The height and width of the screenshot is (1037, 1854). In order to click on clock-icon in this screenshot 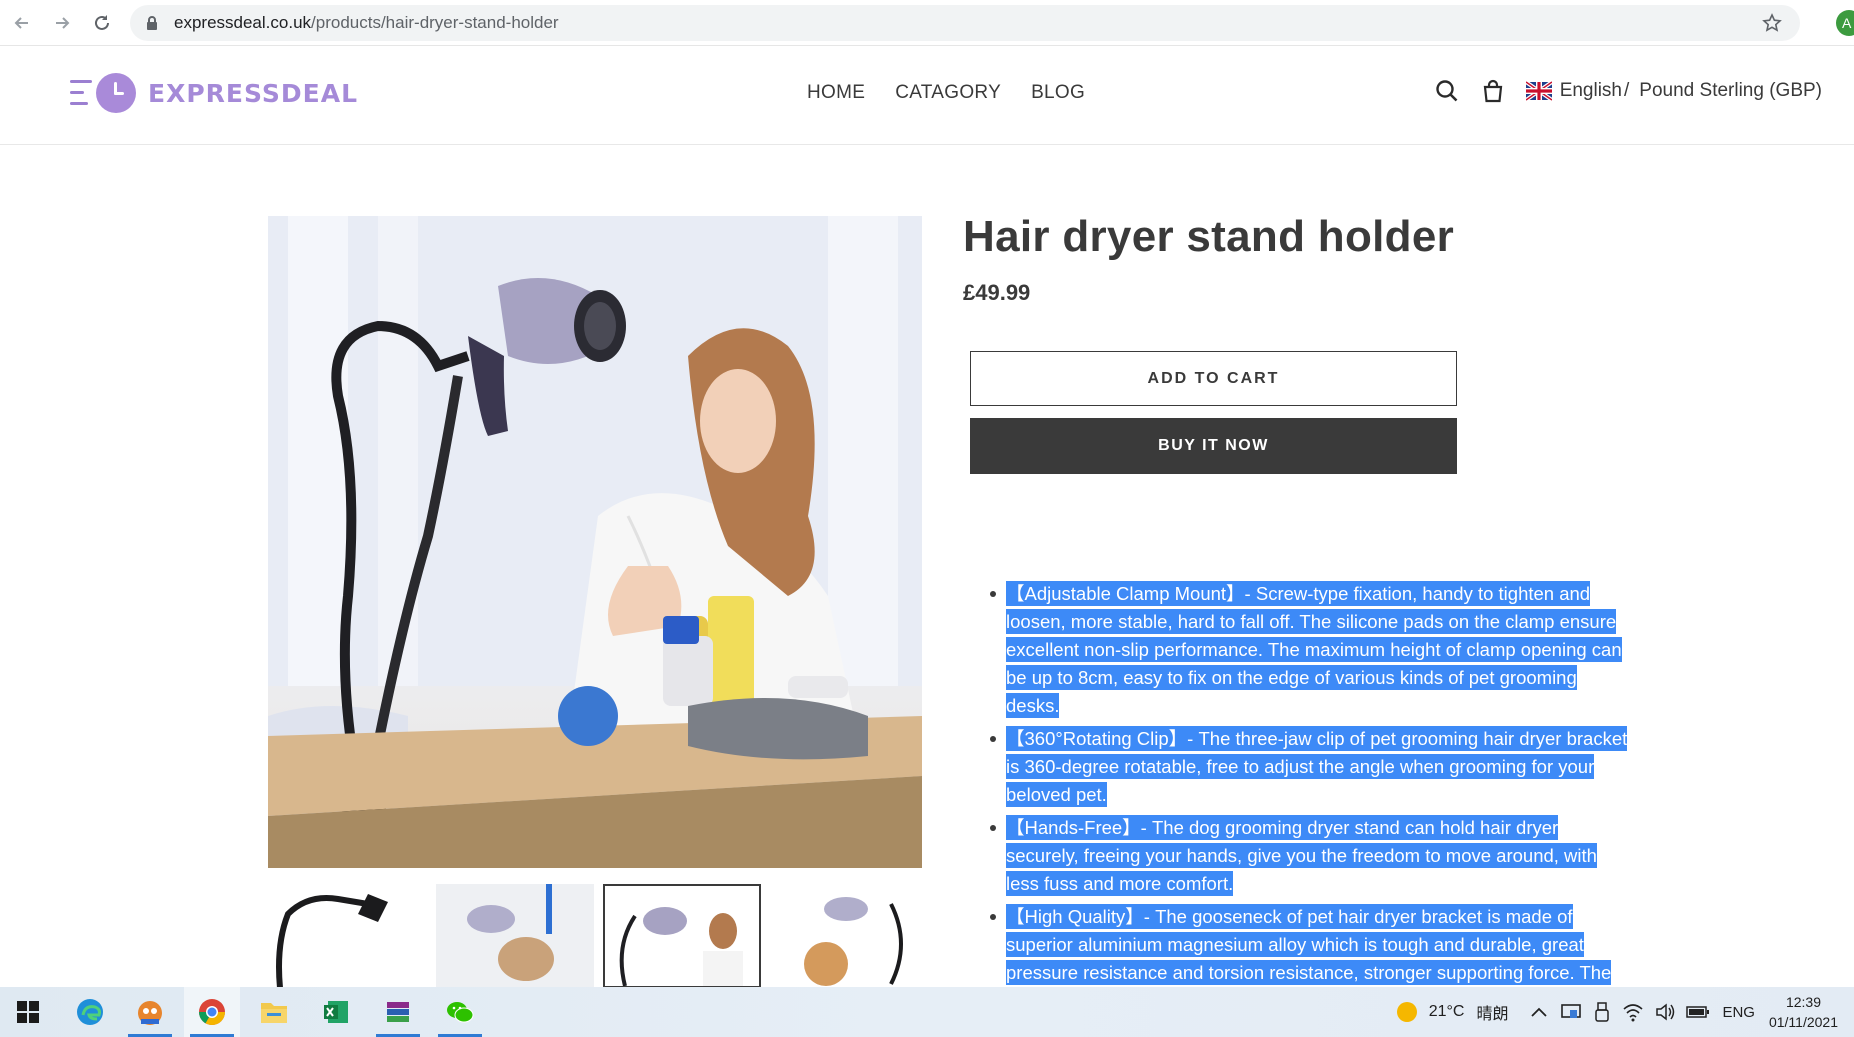, I will do `click(116, 93)`.